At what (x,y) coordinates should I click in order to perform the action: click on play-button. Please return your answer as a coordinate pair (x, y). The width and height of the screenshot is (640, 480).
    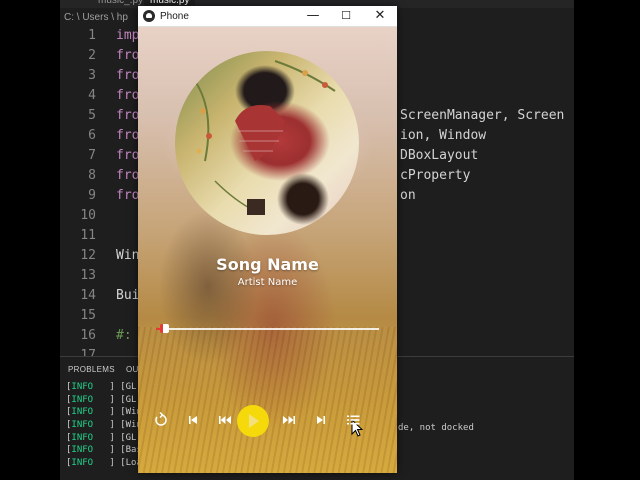
    Looking at the image, I should click on (300, 421).